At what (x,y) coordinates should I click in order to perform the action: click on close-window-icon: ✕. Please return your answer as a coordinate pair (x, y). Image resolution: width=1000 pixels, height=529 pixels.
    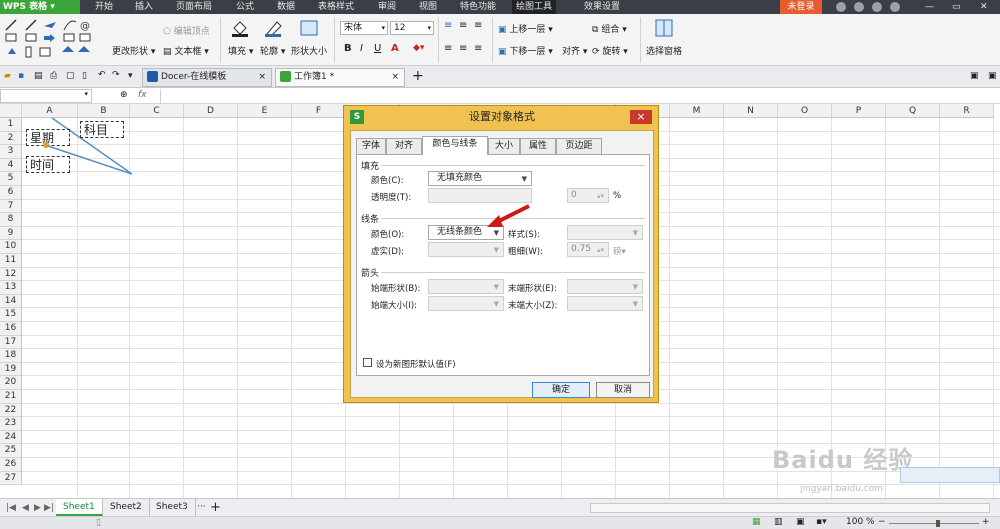
    Looking at the image, I should click on (984, 7).